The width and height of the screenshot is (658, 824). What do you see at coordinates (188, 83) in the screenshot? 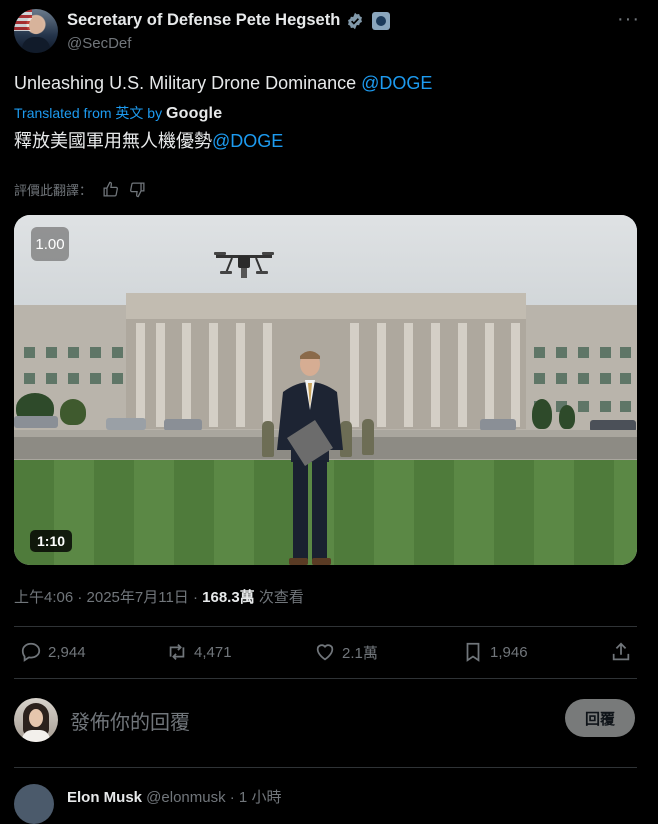
I see `tweet-text-body: Unleashing U.S. Military Drone Dominance` at bounding box center [188, 83].